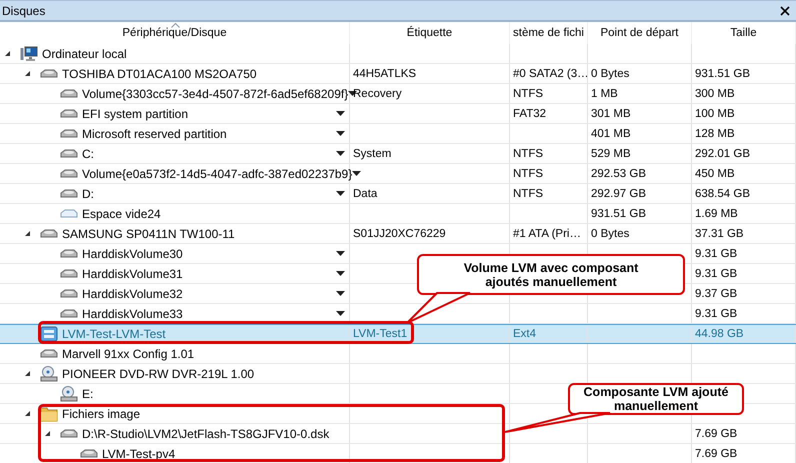 The height and width of the screenshot is (463, 796). What do you see at coordinates (84, 53) in the screenshot?
I see `device-name: Ordinateur local` at bounding box center [84, 53].